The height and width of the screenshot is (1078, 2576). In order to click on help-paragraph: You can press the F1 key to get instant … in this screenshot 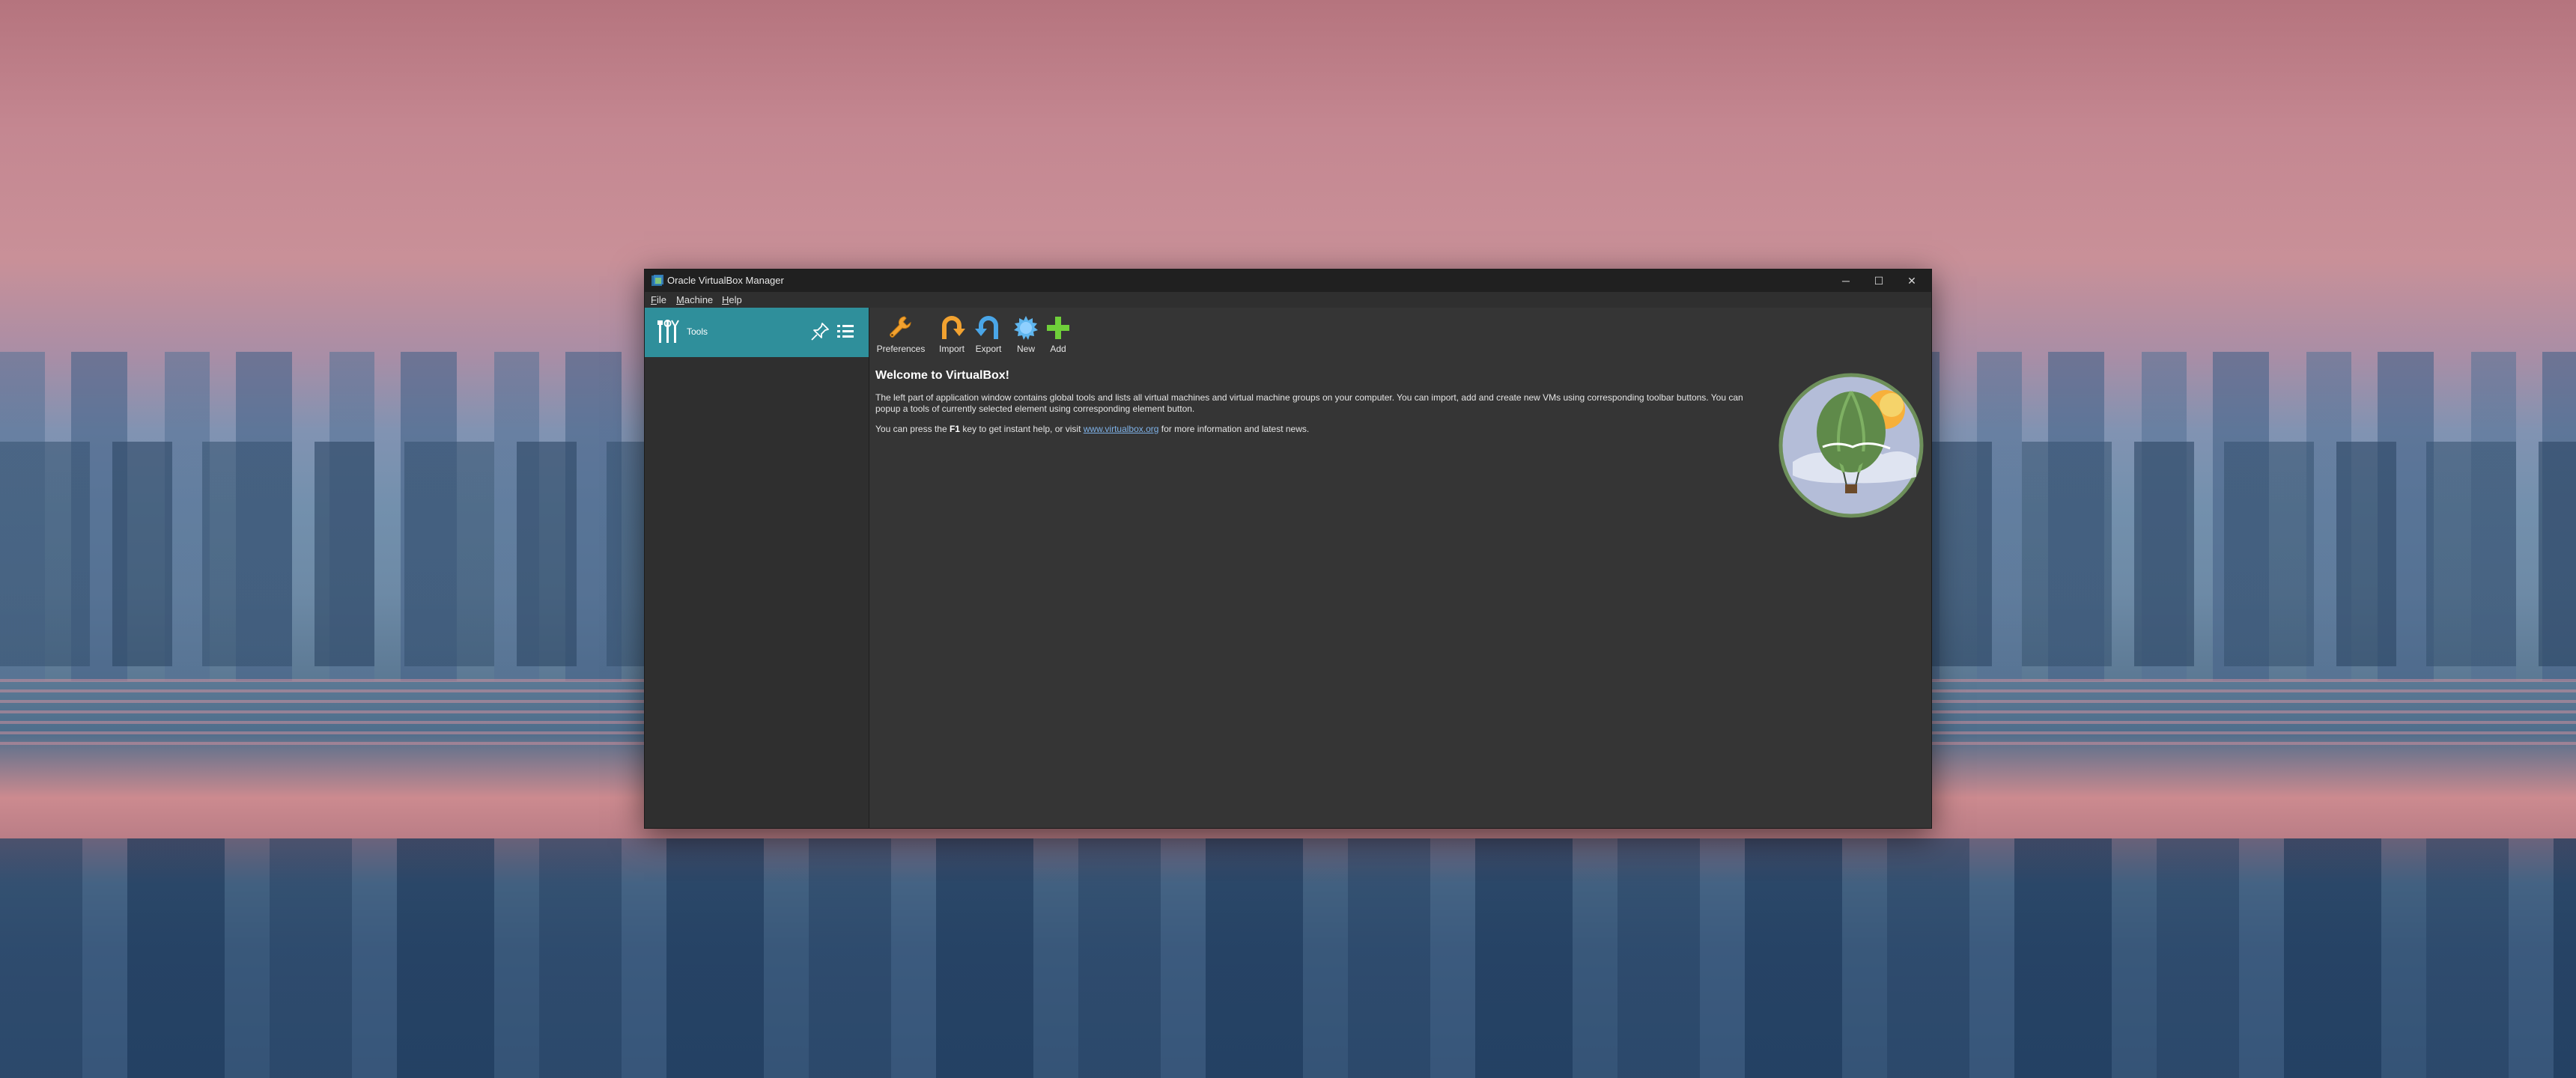, I will do `click(1313, 429)`.